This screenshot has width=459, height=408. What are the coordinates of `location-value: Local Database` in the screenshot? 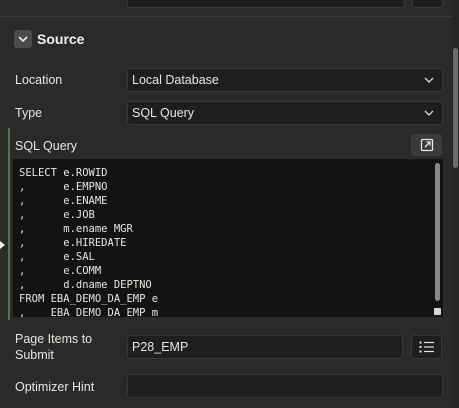 It's located at (175, 80).